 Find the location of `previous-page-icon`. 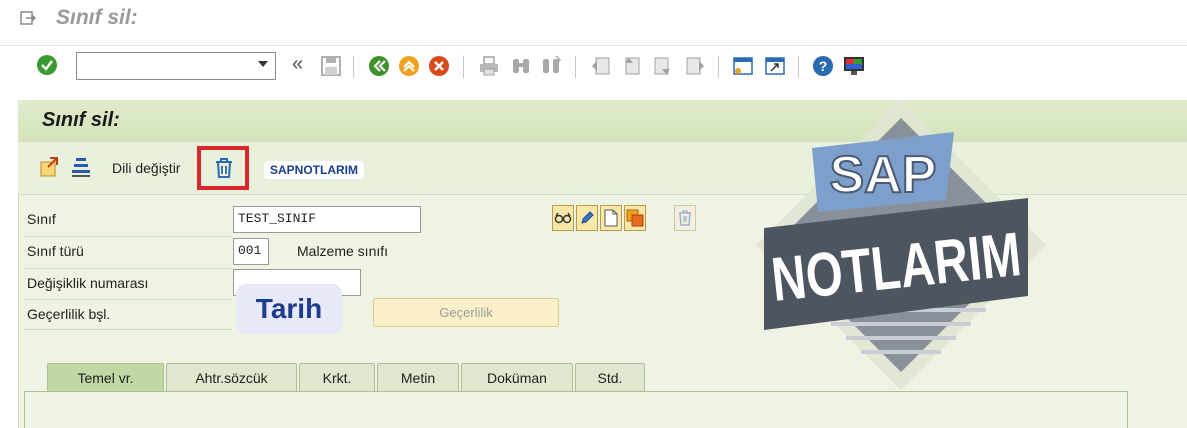

previous-page-icon is located at coordinates (631, 66).